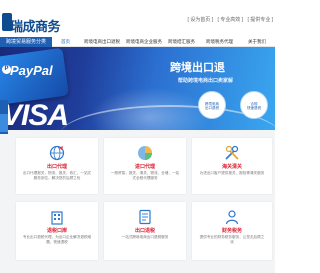 The height and width of the screenshot is (273, 320). What do you see at coordinates (35, 27) in the screenshot?
I see `logo-text: 瑞成商务` at bounding box center [35, 27].